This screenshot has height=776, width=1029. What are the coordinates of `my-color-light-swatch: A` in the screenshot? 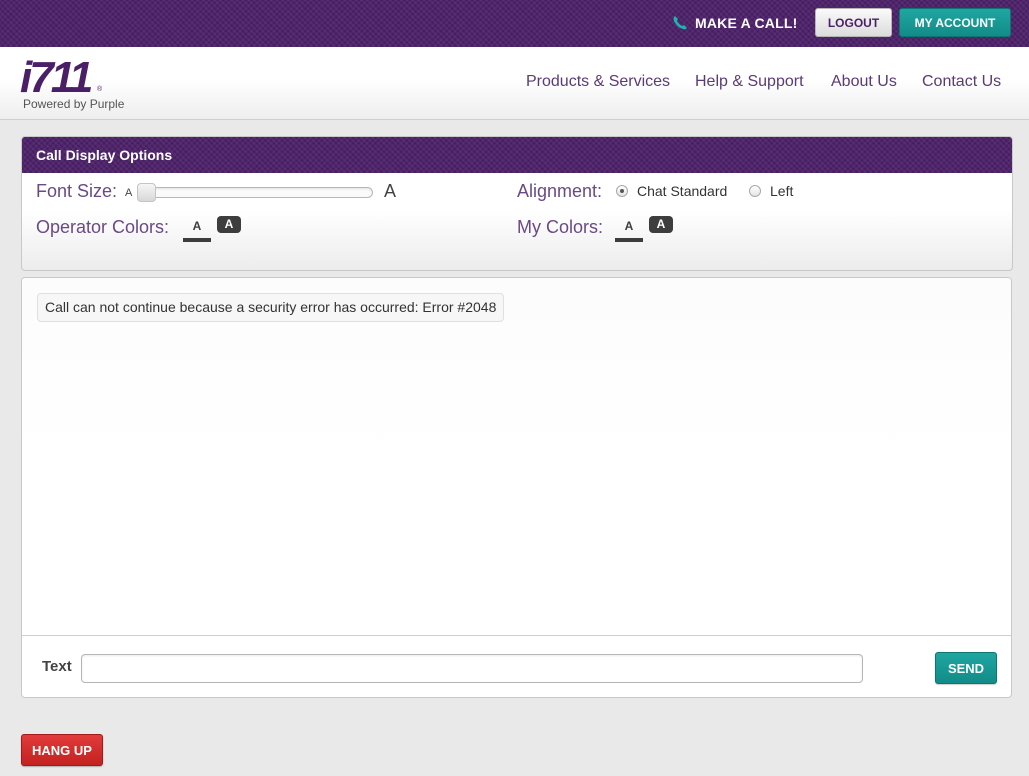 It's located at (629, 229).